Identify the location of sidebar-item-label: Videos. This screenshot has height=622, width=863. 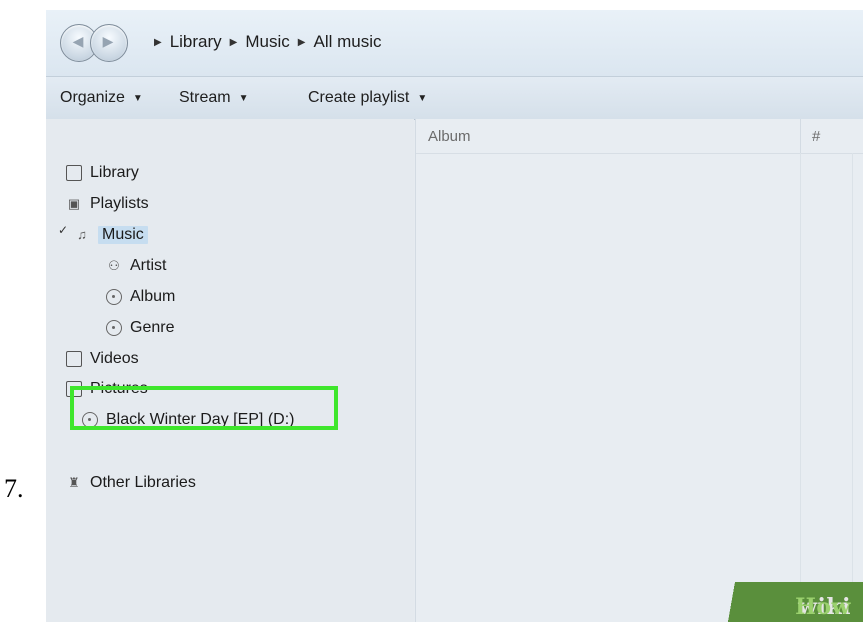
(114, 358).